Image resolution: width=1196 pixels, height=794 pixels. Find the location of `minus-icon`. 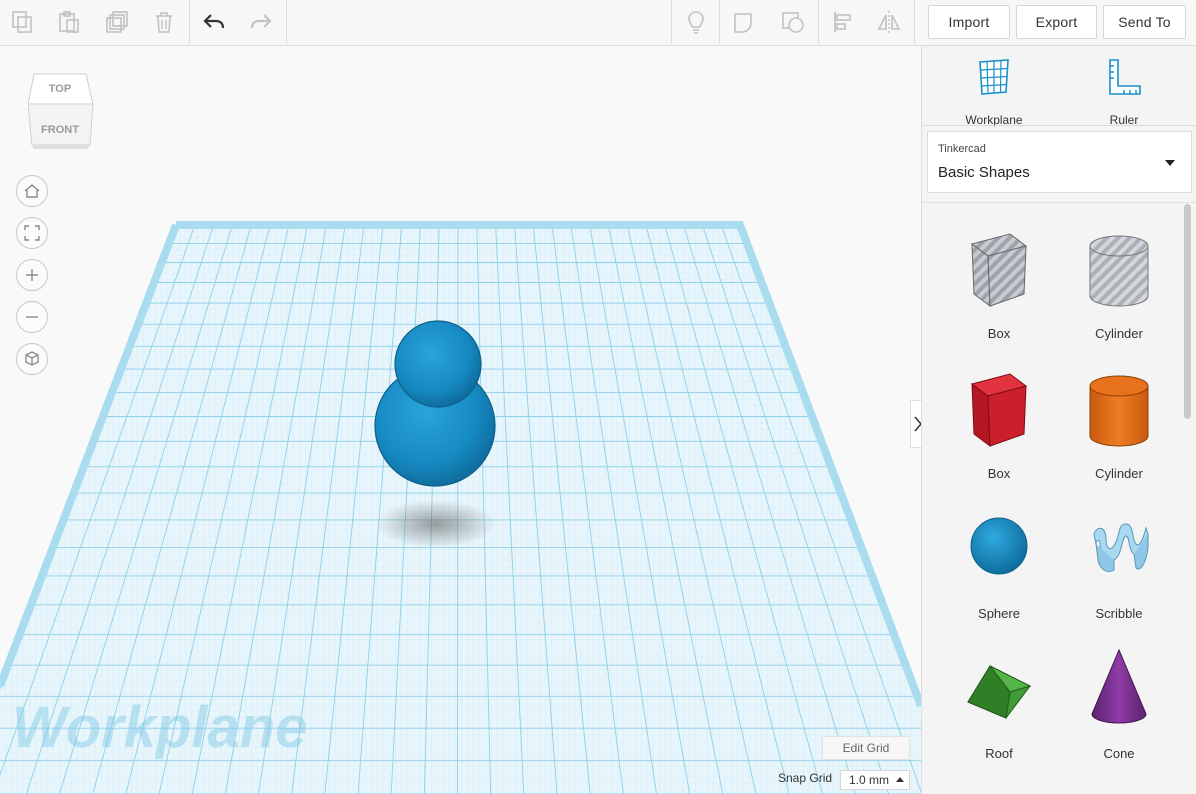

minus-icon is located at coordinates (32, 317).